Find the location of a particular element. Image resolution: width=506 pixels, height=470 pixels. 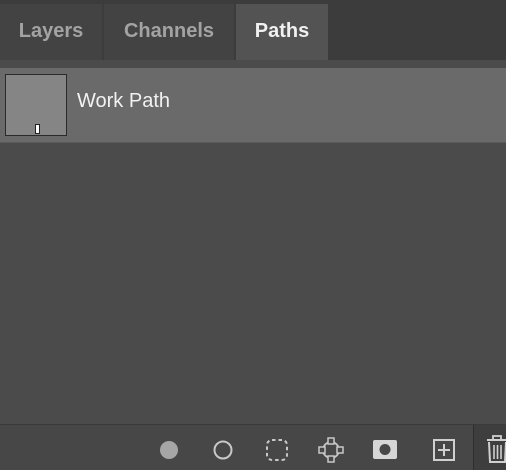

stroke-path-button is located at coordinates (223, 447).